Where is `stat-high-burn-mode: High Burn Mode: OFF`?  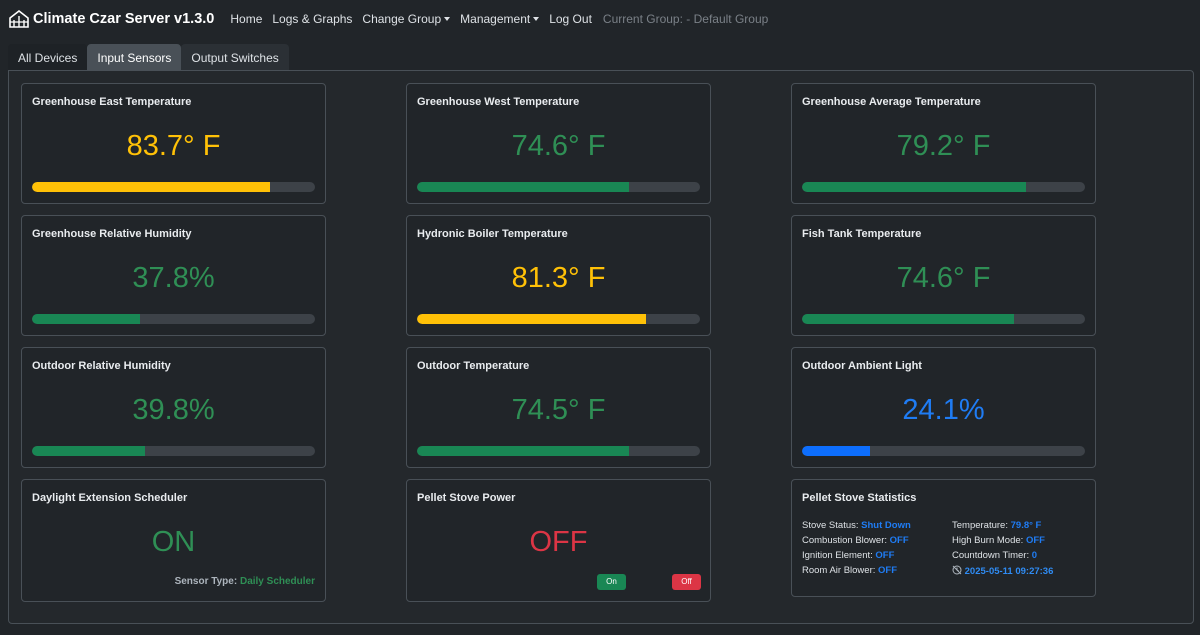 stat-high-burn-mode: High Burn Mode: OFF is located at coordinates (998, 540).